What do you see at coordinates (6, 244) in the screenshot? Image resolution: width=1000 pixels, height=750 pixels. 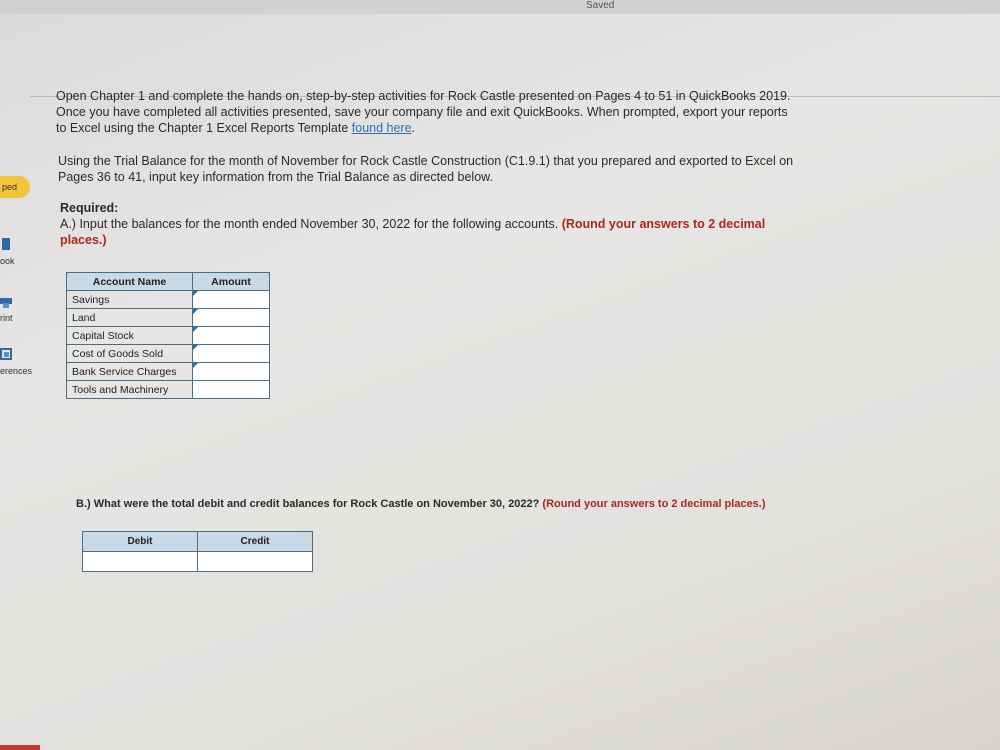 I see `ebook-icon` at bounding box center [6, 244].